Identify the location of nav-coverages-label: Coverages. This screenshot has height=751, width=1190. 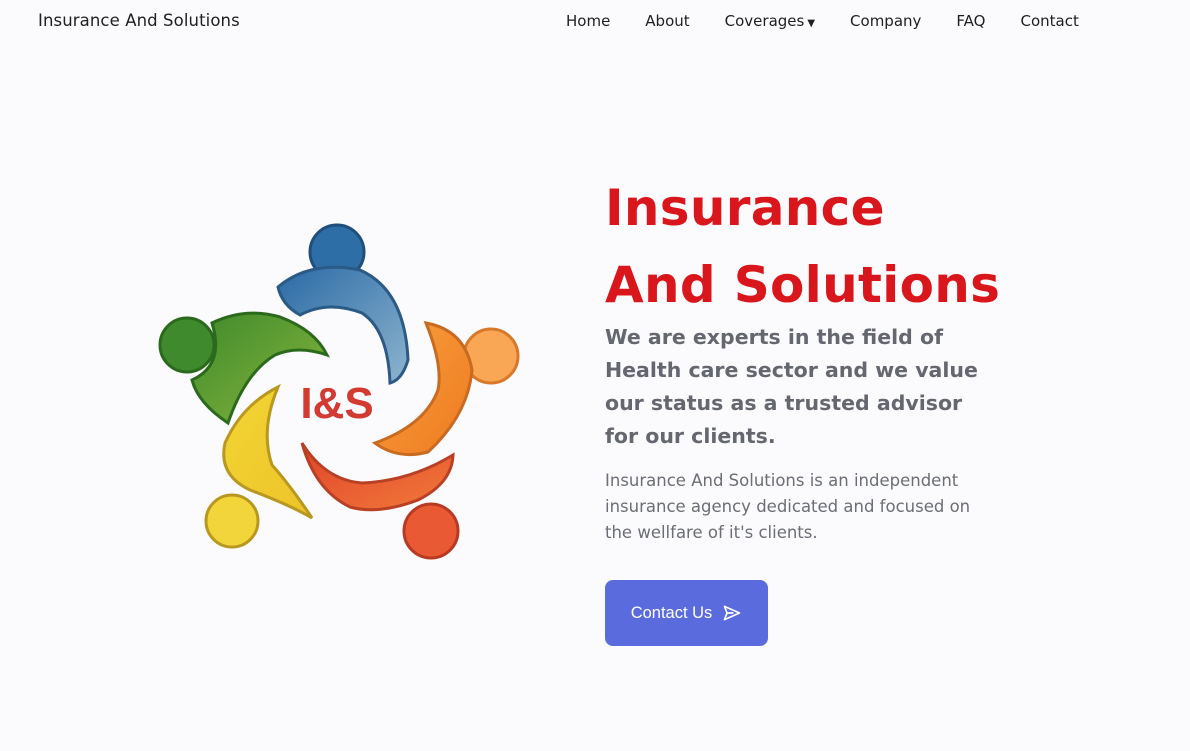
(764, 21).